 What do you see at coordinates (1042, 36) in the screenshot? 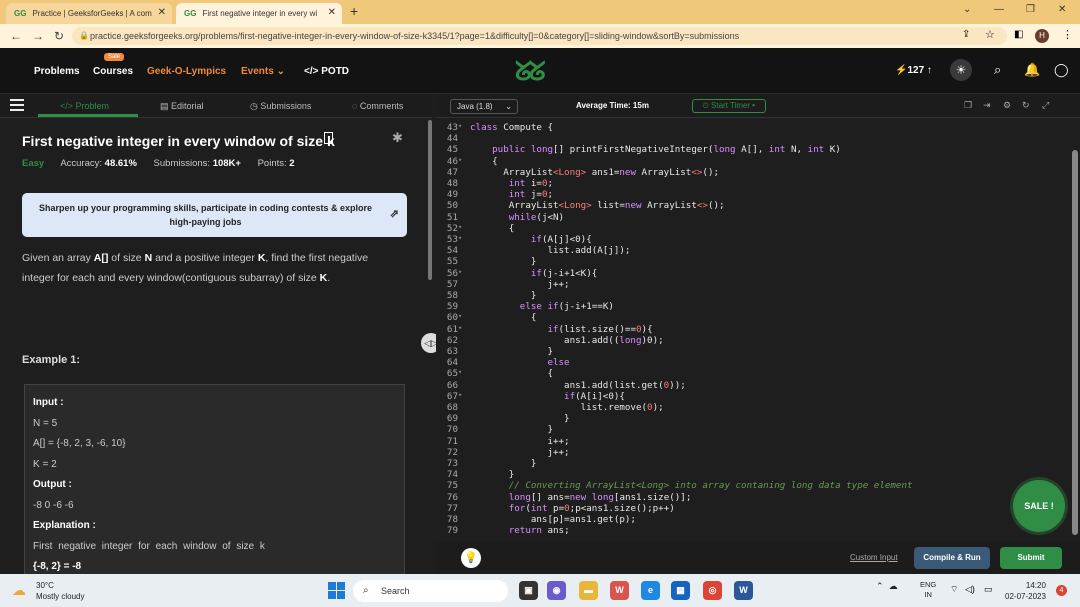
I see `profile-avatar: H` at bounding box center [1042, 36].